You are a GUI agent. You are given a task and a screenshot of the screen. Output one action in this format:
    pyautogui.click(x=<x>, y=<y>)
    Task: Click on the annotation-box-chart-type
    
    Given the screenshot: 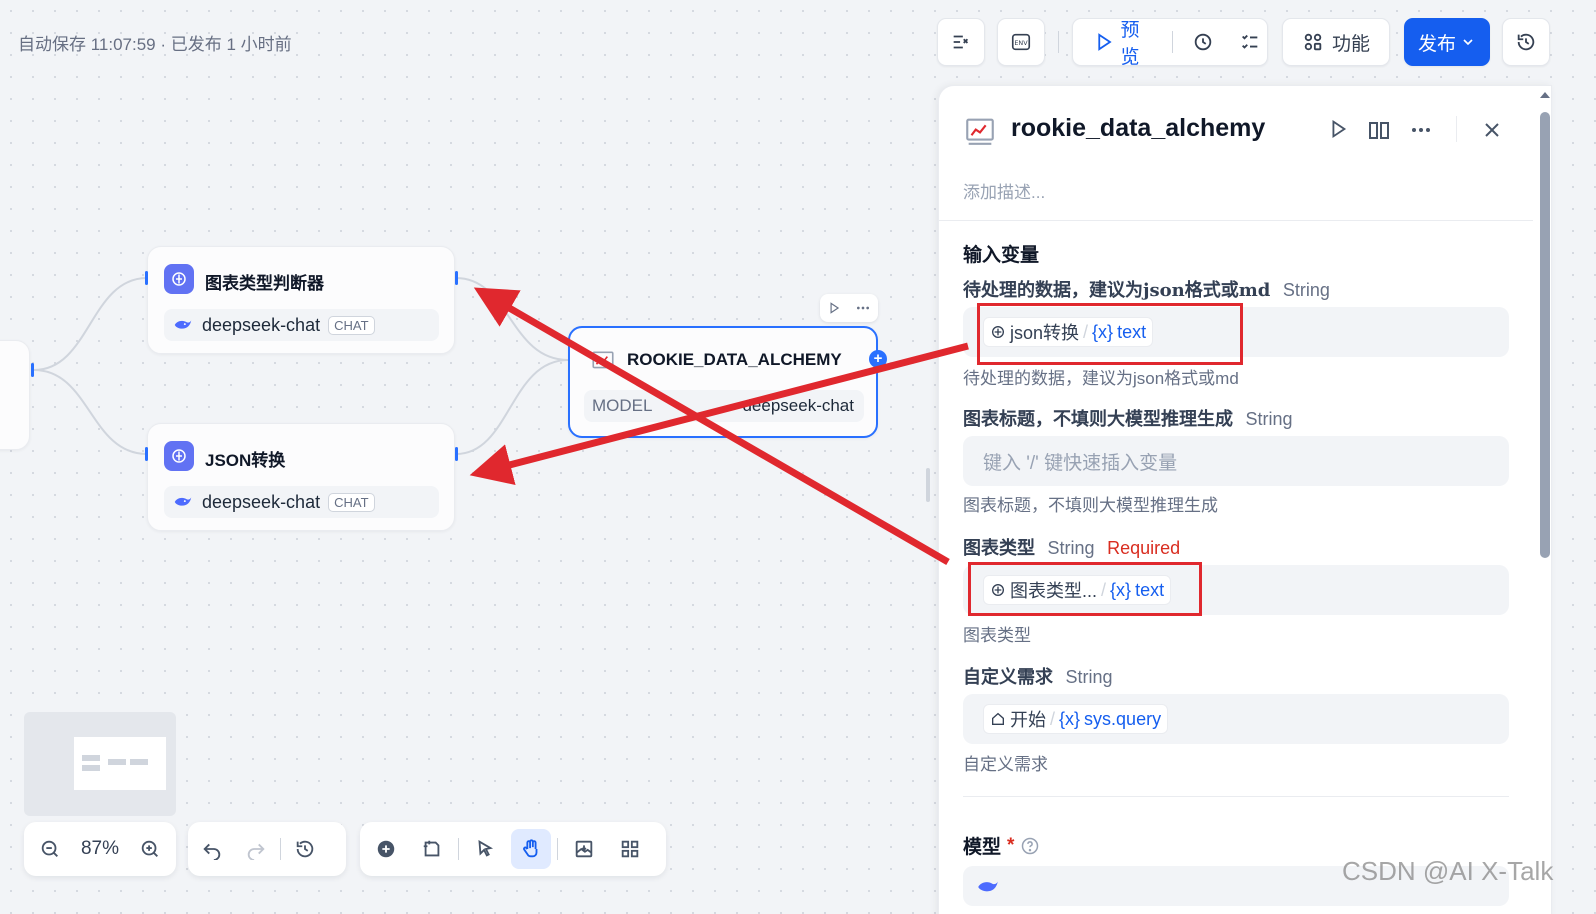 What is the action you would take?
    pyautogui.click(x=1085, y=589)
    